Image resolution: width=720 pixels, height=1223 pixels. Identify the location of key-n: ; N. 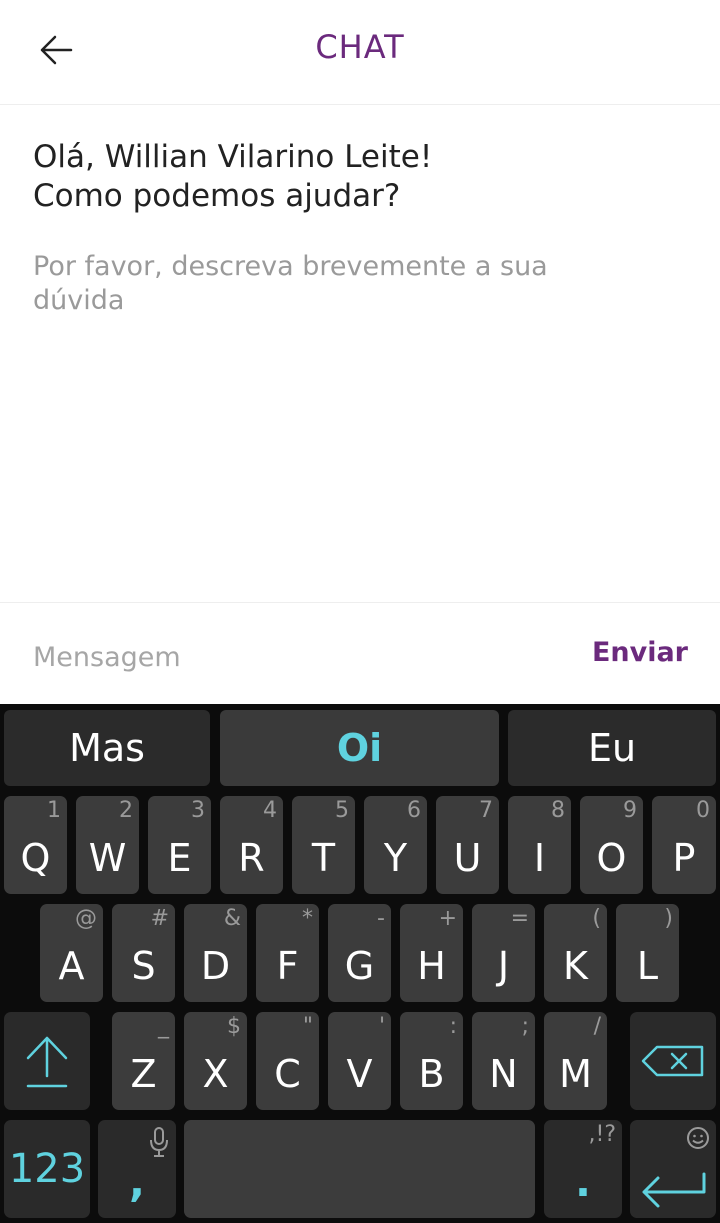
(503, 1061).